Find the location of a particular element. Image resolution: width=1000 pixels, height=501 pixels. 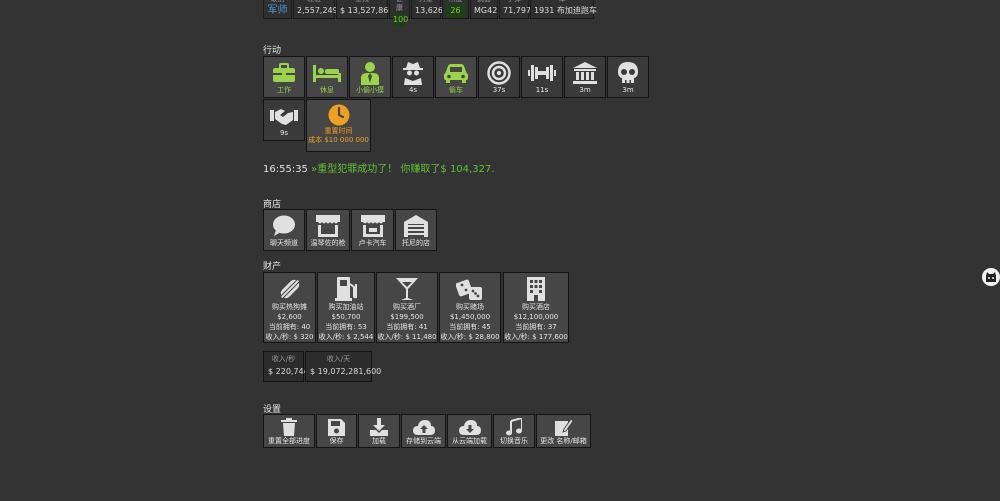

car-icon is located at coordinates (456, 72).